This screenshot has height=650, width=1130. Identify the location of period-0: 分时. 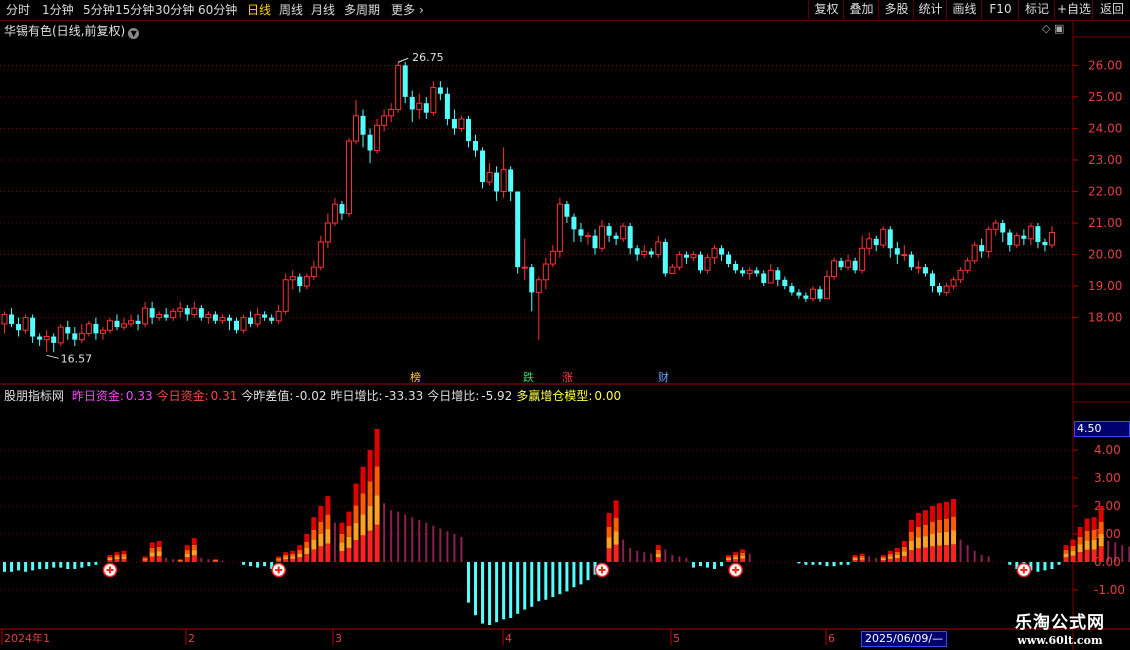
(18, 10).